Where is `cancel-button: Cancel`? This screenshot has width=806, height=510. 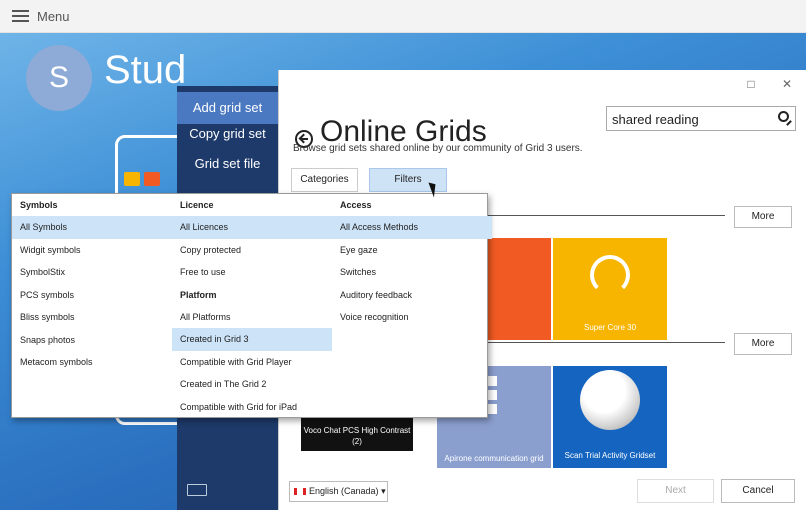 cancel-button: Cancel is located at coordinates (758, 491).